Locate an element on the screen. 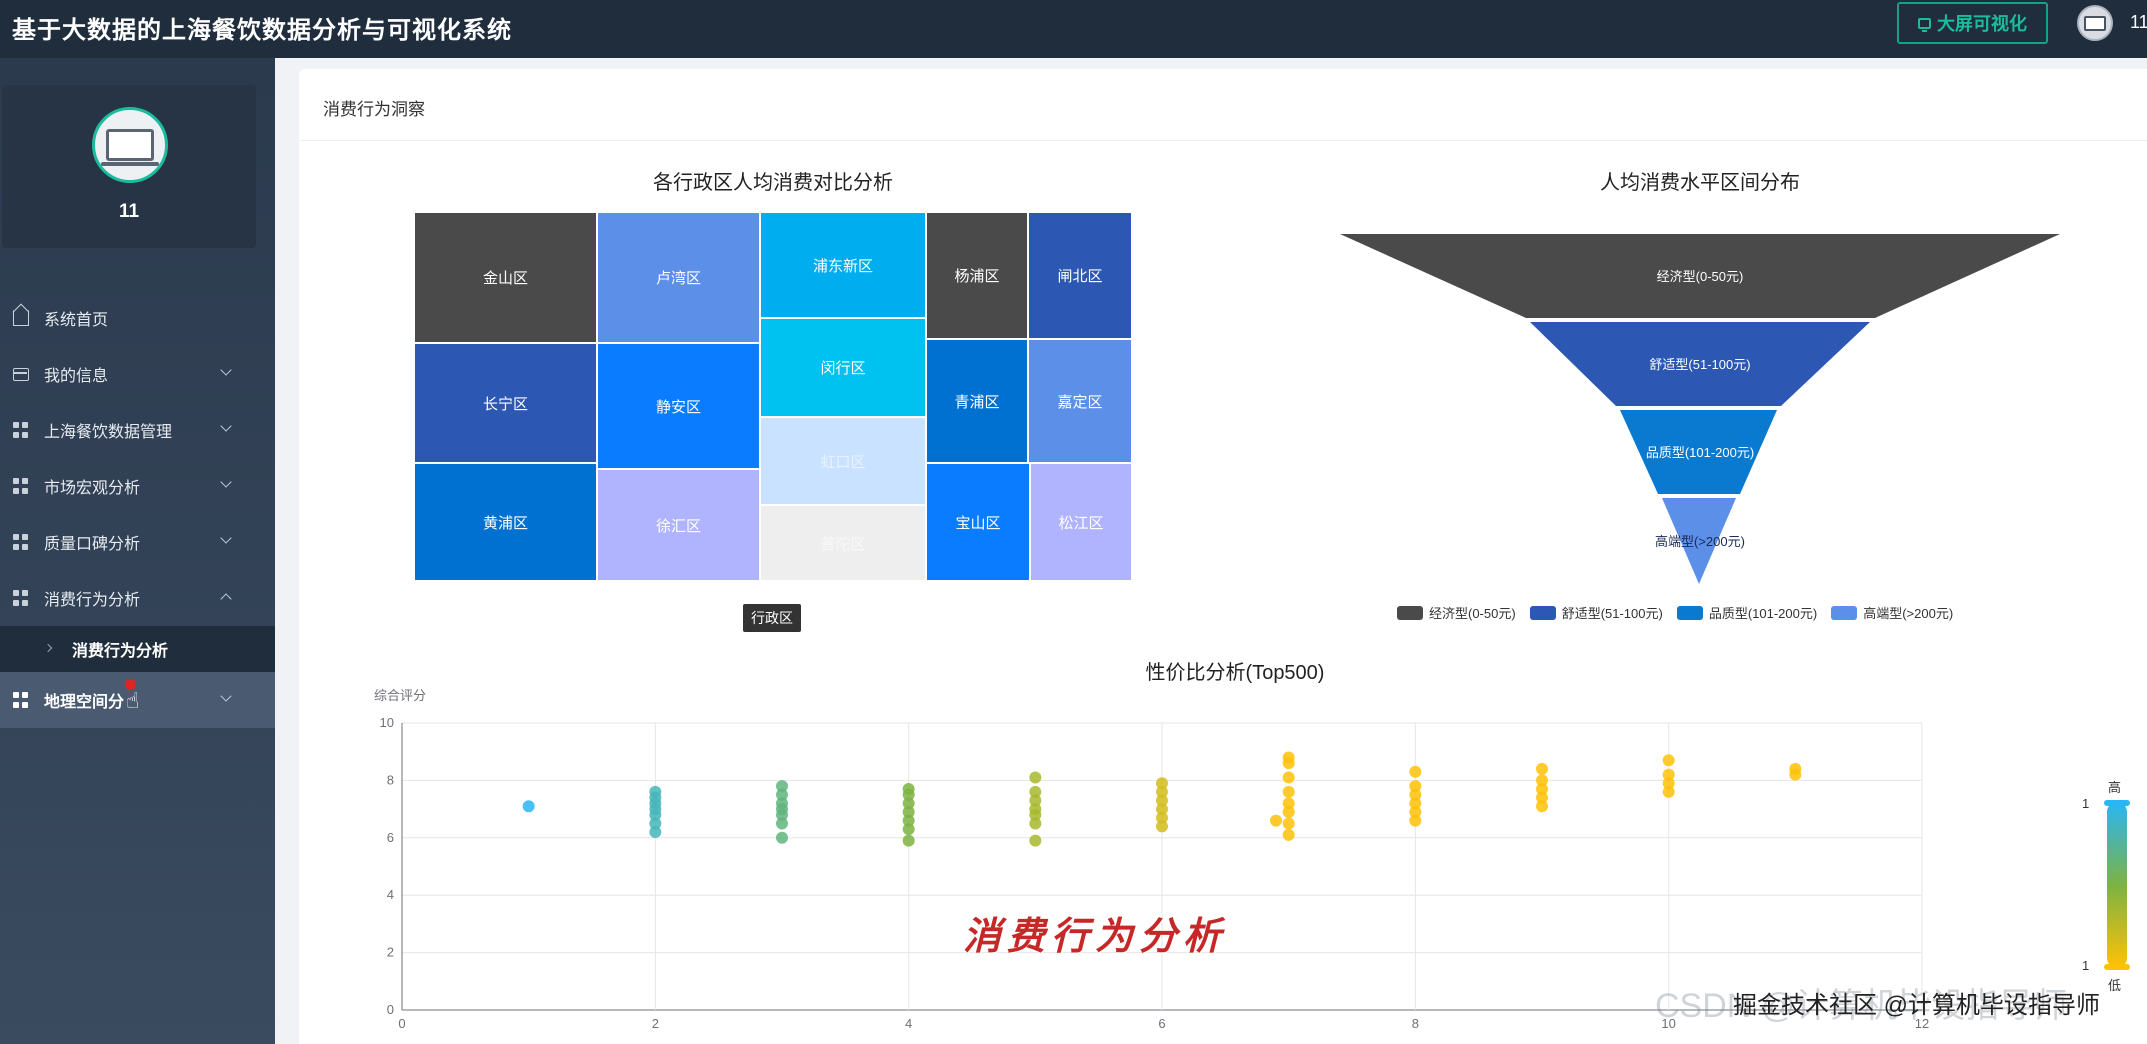  y-tick-label: 2 is located at coordinates (390, 952).